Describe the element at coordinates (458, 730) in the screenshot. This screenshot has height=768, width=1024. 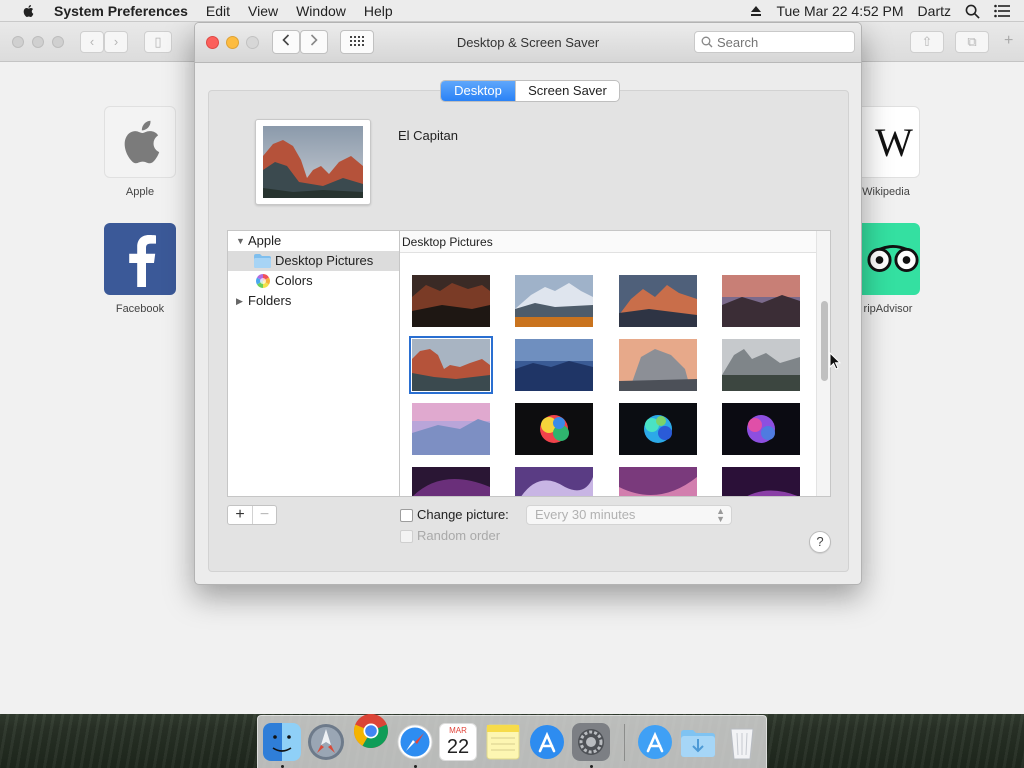
I see `calendar-month: MAR` at that location.